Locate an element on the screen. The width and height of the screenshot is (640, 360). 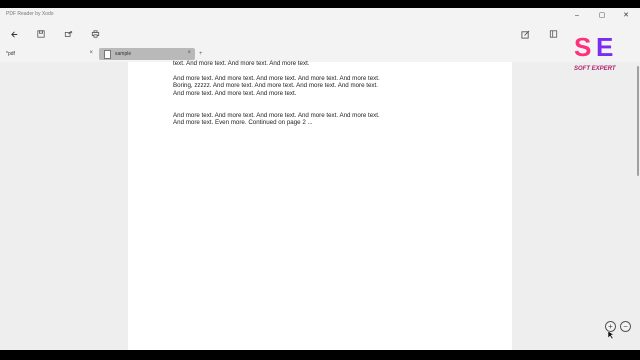
save-icon is located at coordinates (41, 34).